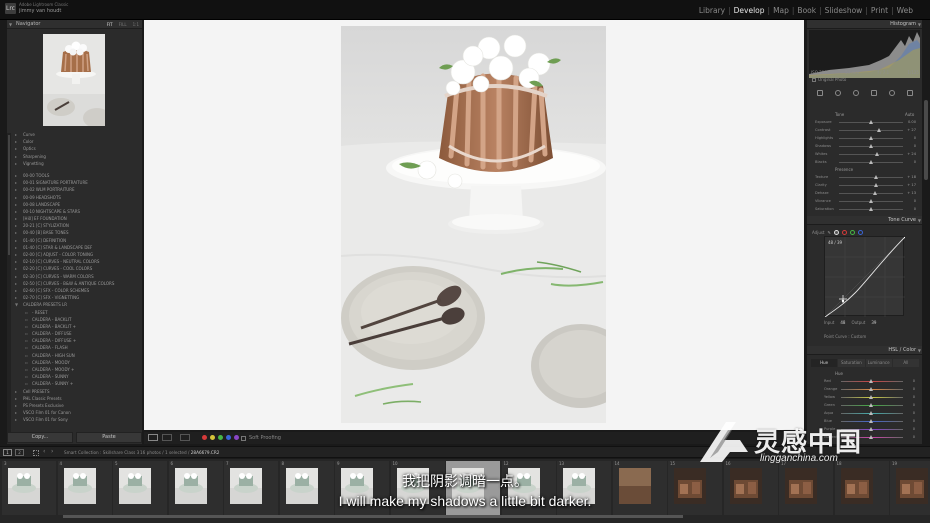  Describe the element at coordinates (109, 437) in the screenshot. I see `paste-button: Paste` at that location.